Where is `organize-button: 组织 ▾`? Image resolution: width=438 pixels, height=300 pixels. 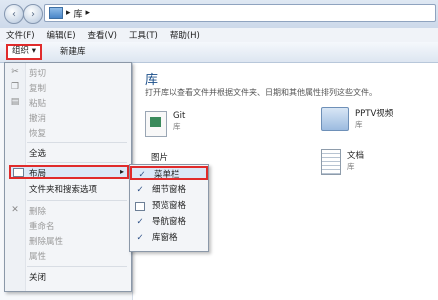 organize-button: 组织 ▾ is located at coordinates (24, 52).